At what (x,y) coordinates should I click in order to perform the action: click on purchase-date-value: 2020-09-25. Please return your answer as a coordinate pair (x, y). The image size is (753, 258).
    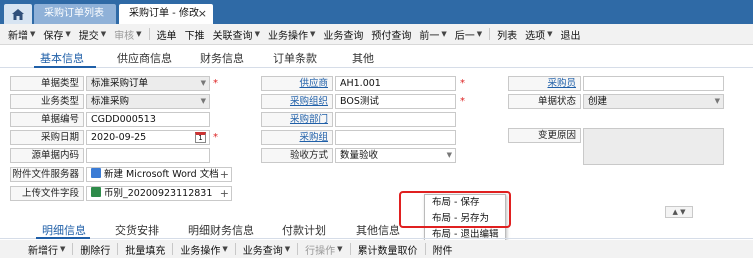
    Looking at the image, I should click on (119, 137).